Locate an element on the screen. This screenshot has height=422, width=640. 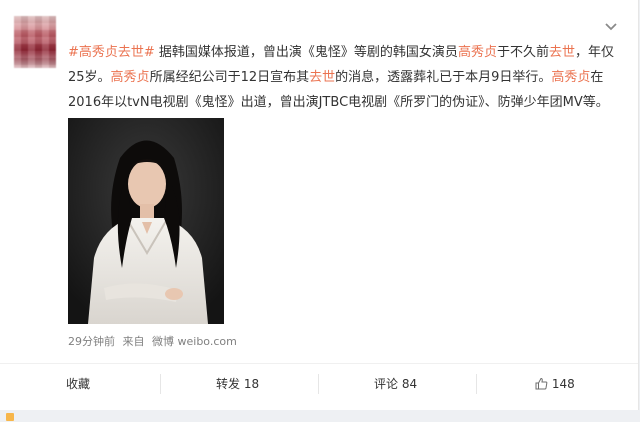
repost-button: 转发 18 is located at coordinates (237, 384).